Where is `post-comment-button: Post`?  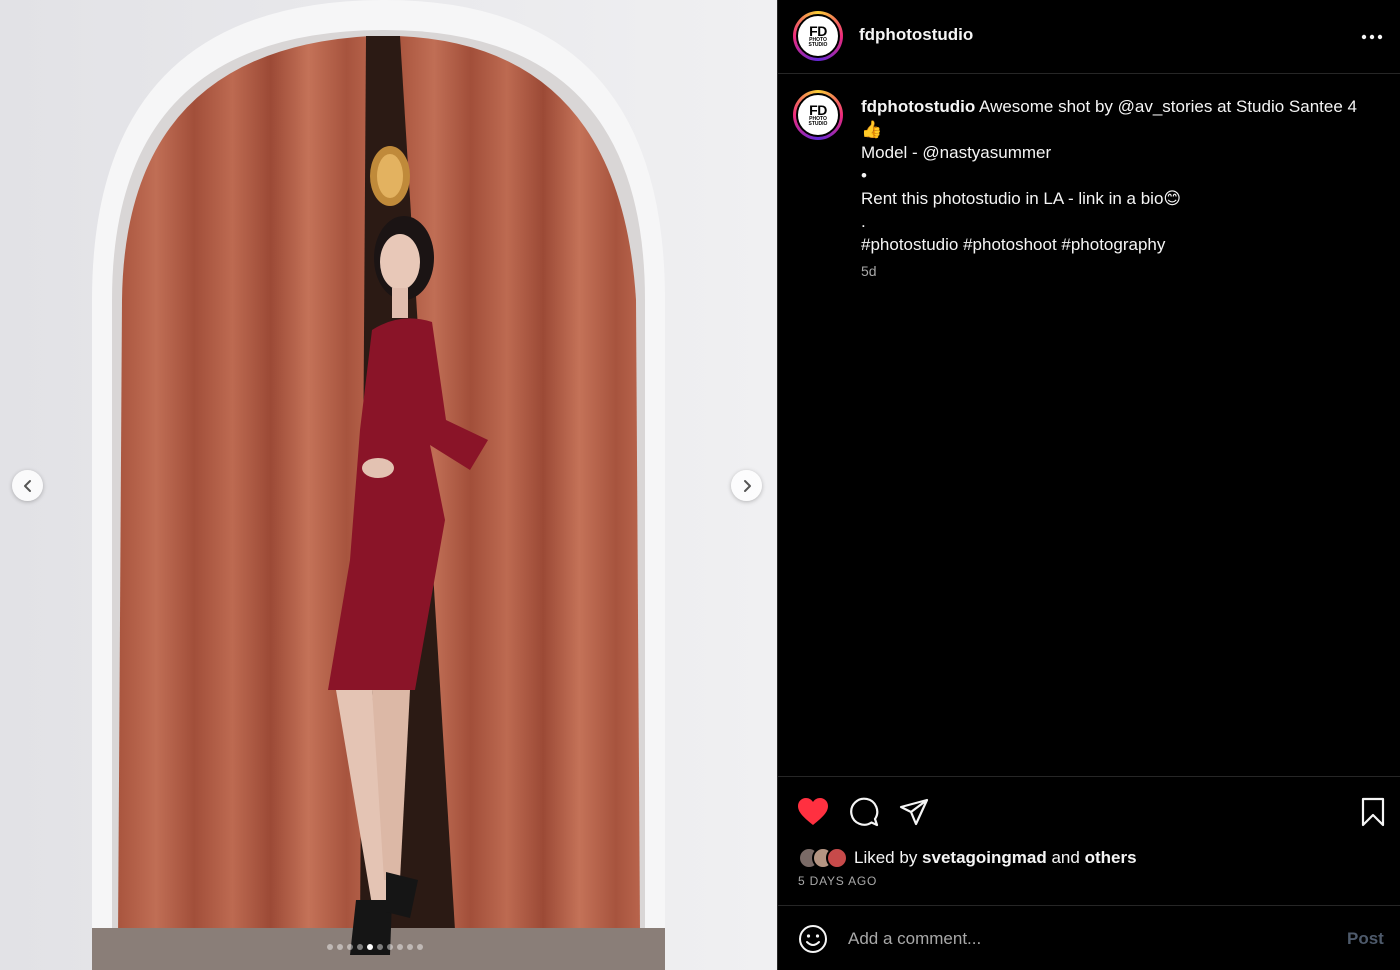
post-comment-button: Post is located at coordinates (1365, 939).